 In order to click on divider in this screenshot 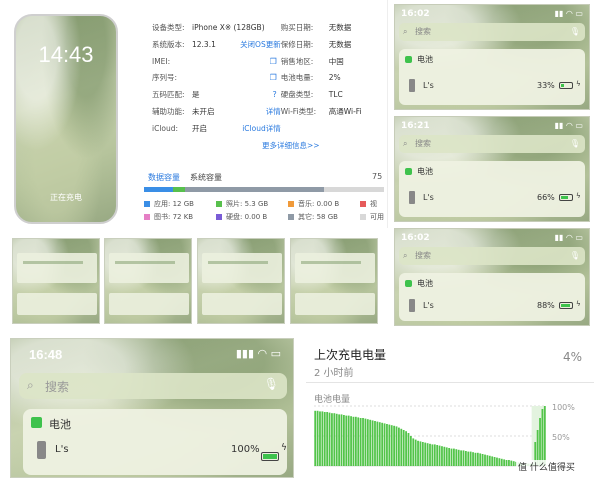, I will do `click(450, 382)`.